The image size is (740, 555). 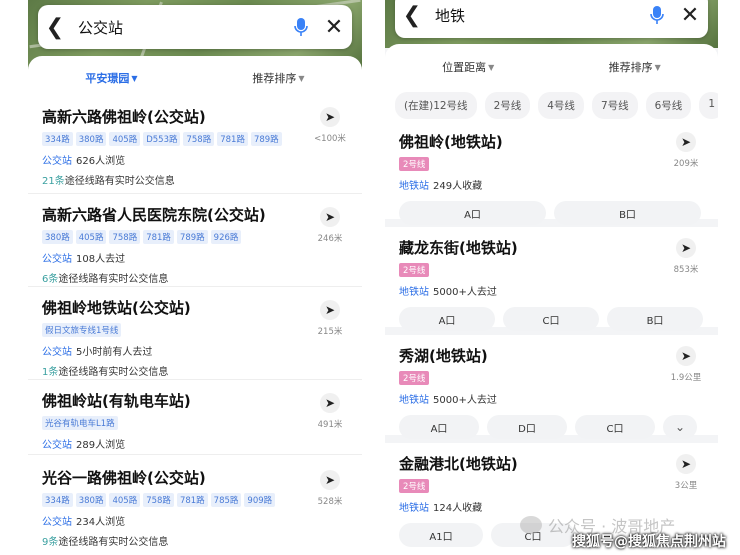 I want to click on line-chip: 4号线, so click(x=561, y=105).